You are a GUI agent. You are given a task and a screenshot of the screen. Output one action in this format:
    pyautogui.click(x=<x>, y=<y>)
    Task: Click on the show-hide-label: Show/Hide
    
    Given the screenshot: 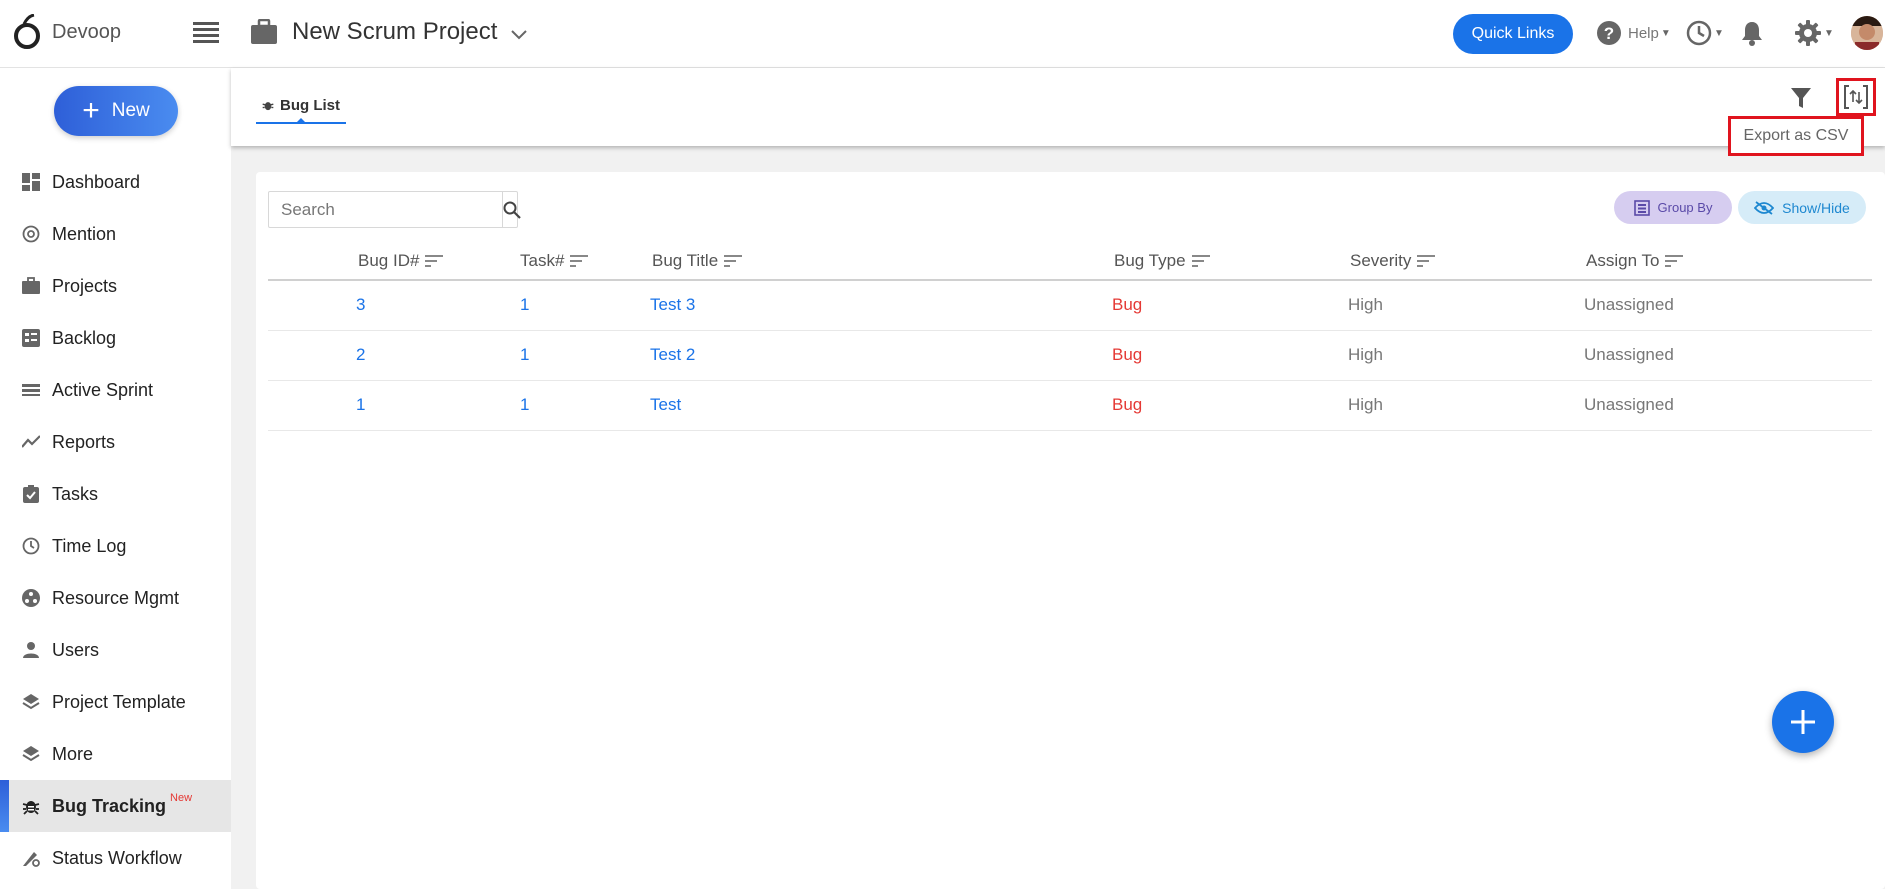 What is the action you would take?
    pyautogui.click(x=1816, y=207)
    